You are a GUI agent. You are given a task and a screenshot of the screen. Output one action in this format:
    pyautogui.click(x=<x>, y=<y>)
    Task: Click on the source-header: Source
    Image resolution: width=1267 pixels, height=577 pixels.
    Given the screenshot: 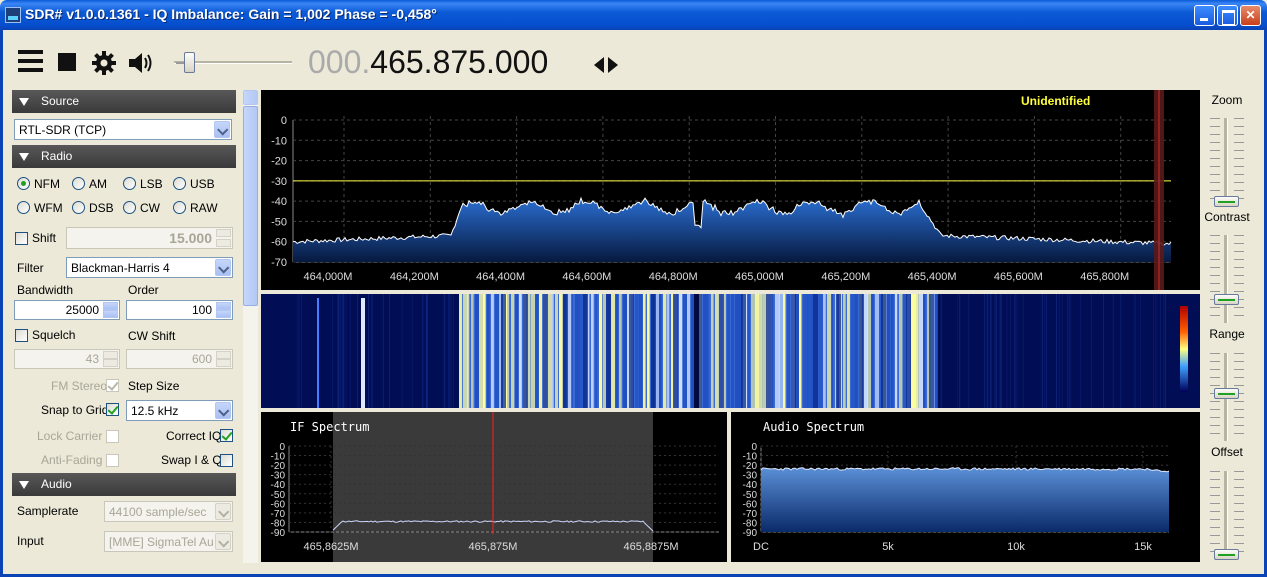 What is the action you would take?
    pyautogui.click(x=124, y=101)
    